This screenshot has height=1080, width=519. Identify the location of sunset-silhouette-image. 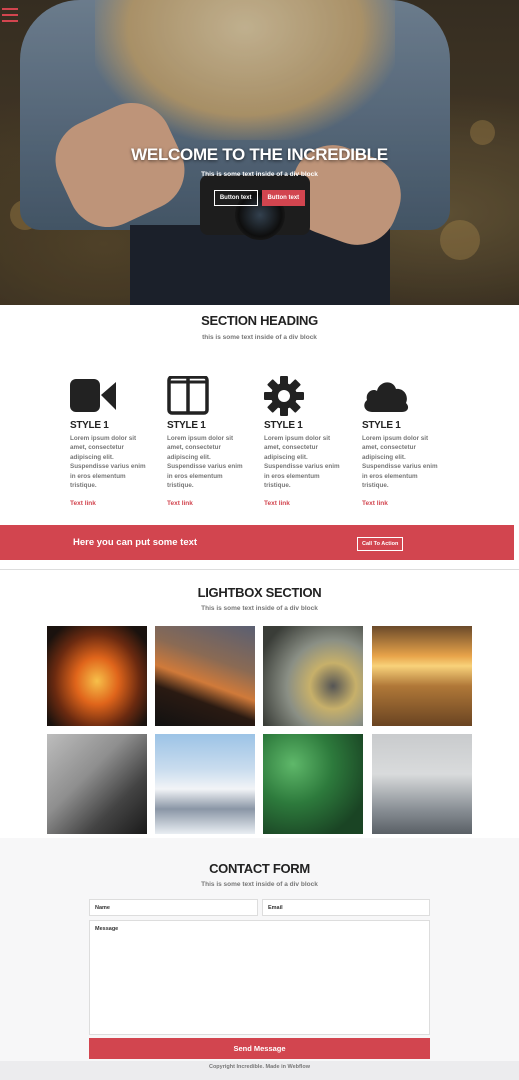
(205, 676).